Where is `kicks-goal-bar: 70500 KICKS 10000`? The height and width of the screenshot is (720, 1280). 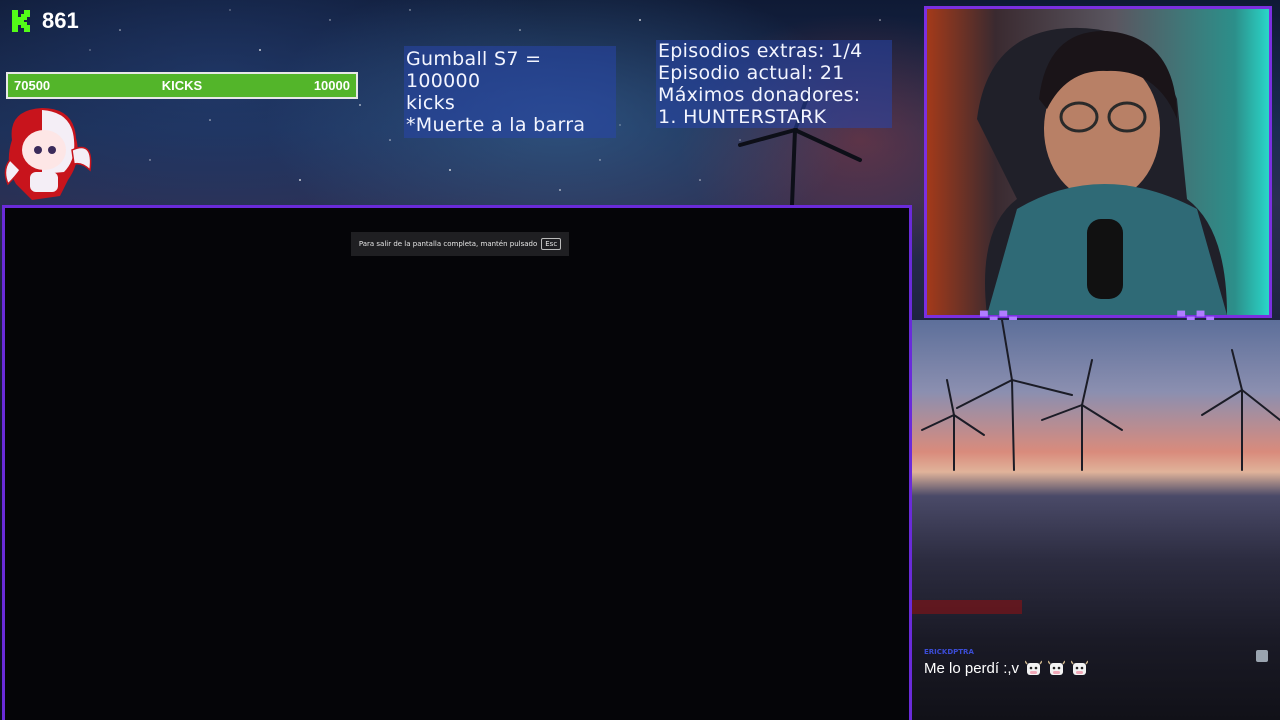 kicks-goal-bar: 70500 KICKS 10000 is located at coordinates (182, 85).